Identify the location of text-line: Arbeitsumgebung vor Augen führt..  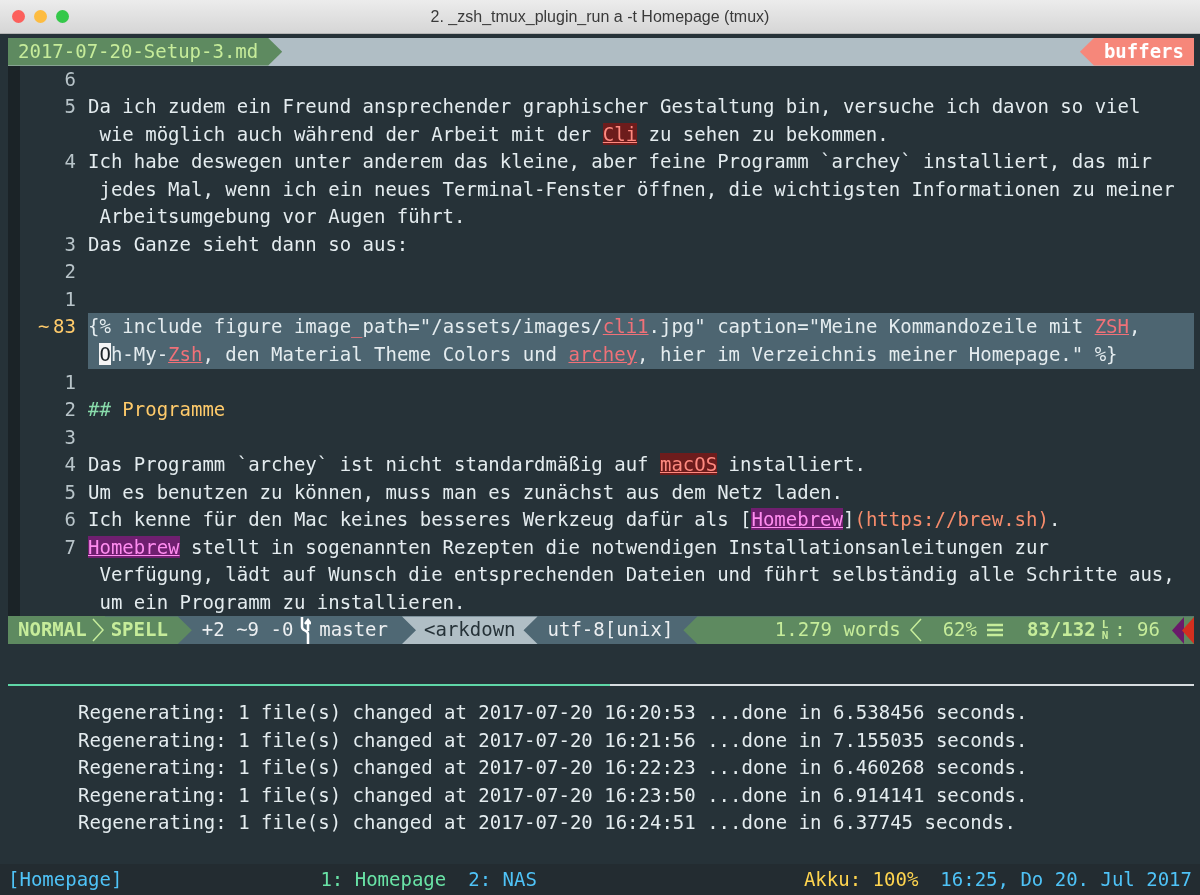
(282, 217).